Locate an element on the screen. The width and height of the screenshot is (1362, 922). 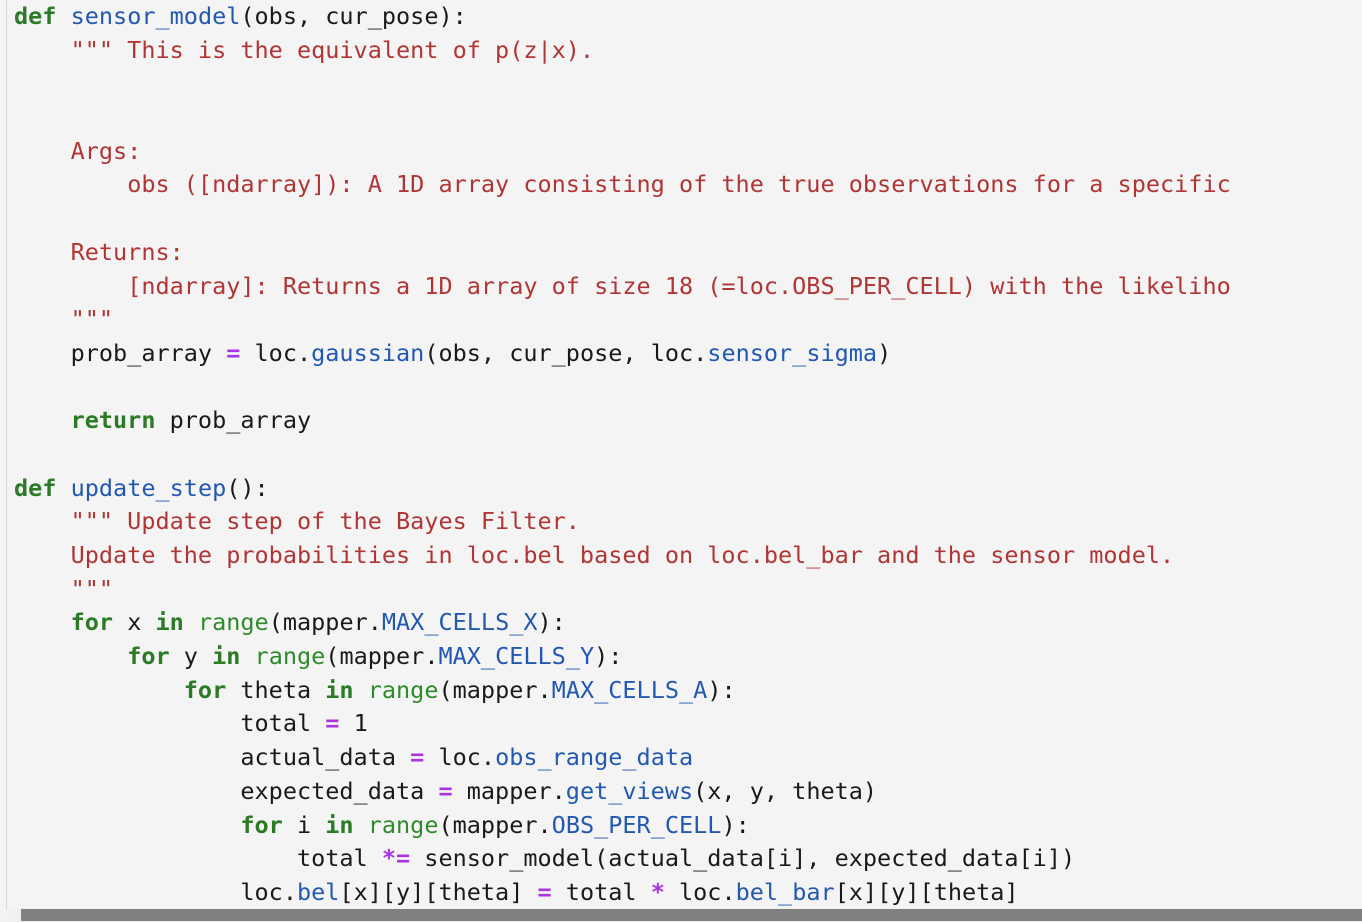
code-token-attr: MAX_CELLS_A is located at coordinates (629, 689).